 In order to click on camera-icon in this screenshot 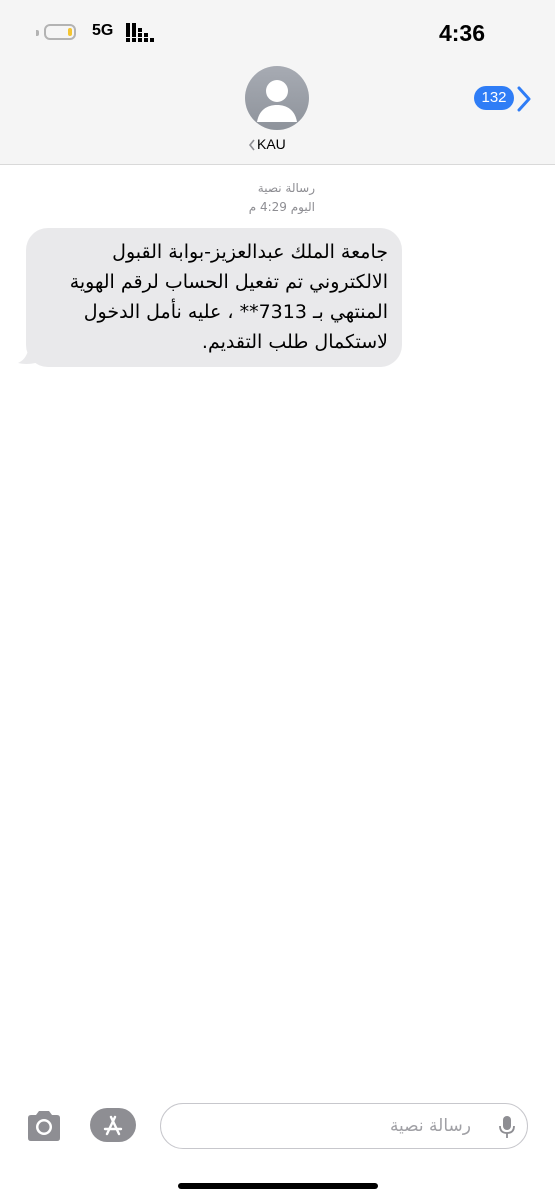, I will do `click(44, 1126)`.